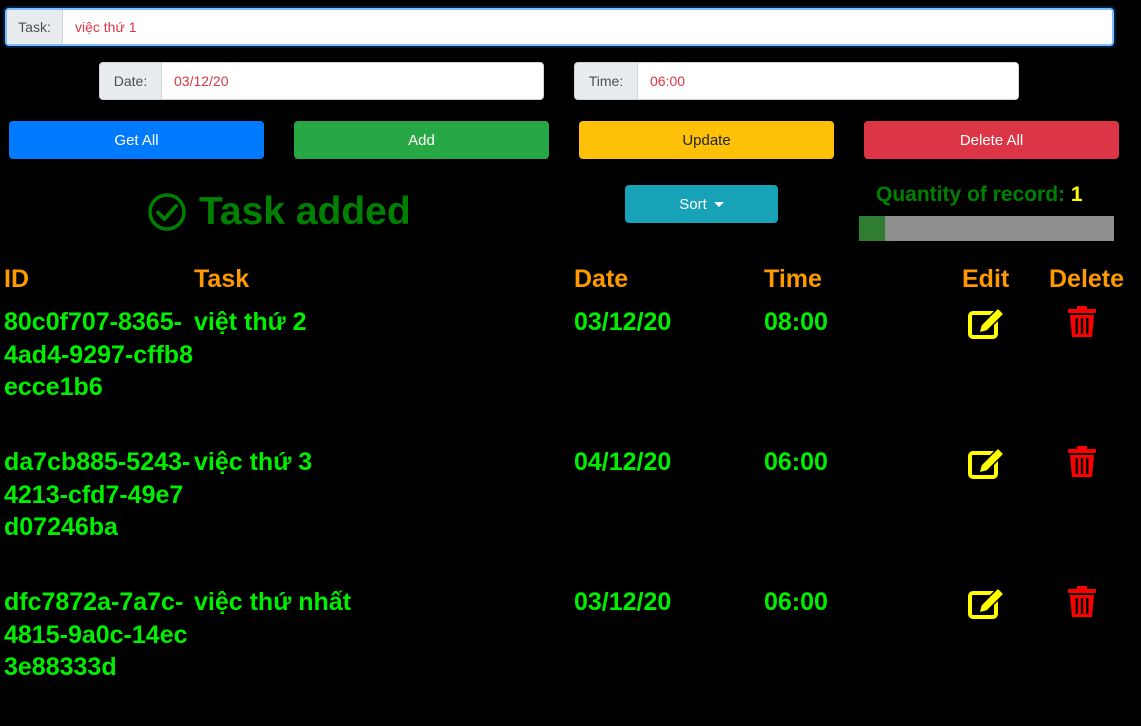 This screenshot has height=726, width=1141. Describe the element at coordinates (253, 462) in the screenshot. I see `row-task: việc thứ 3` at that location.